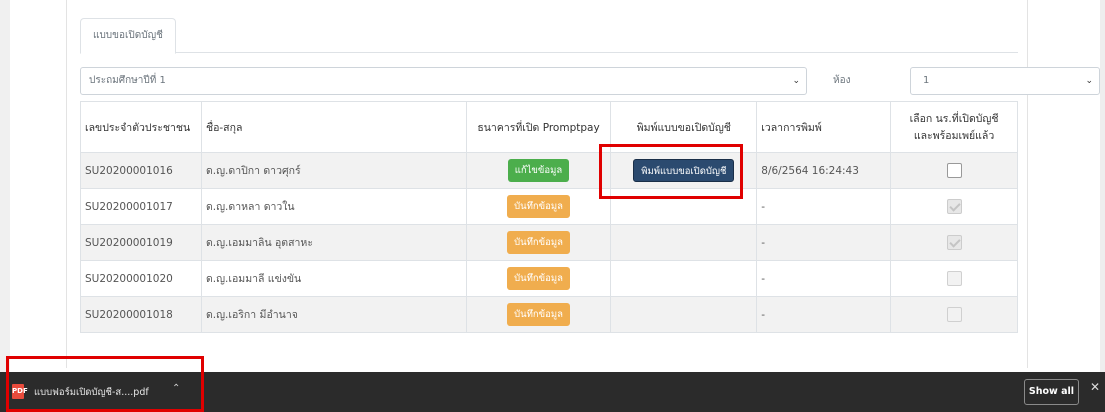  I want to click on cell-name: ด.ญ.ดาหลา ดาวใน, so click(333, 206).